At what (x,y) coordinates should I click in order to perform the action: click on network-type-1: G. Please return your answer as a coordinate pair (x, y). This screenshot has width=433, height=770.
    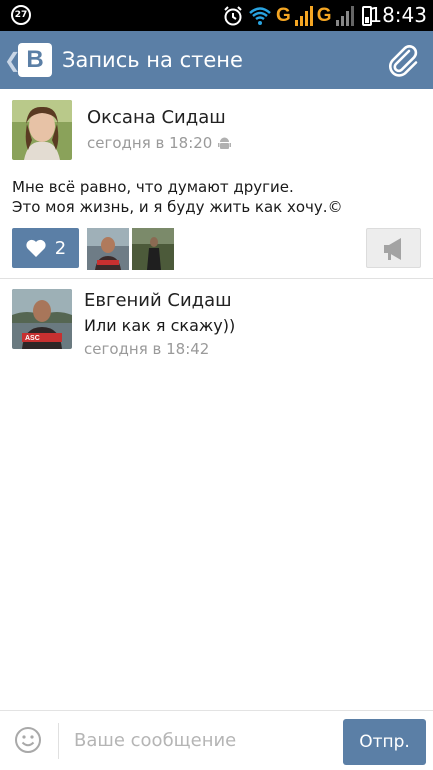
    Looking at the image, I should click on (283, 15).